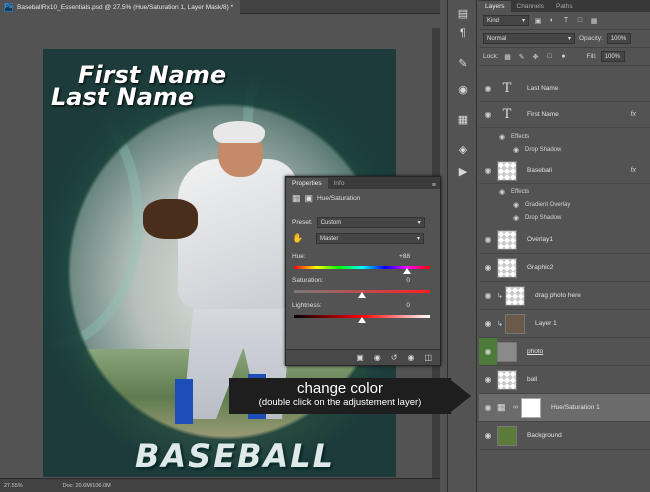  Describe the element at coordinates (515, 323) in the screenshot. I see `layer-thumbnail` at that location.